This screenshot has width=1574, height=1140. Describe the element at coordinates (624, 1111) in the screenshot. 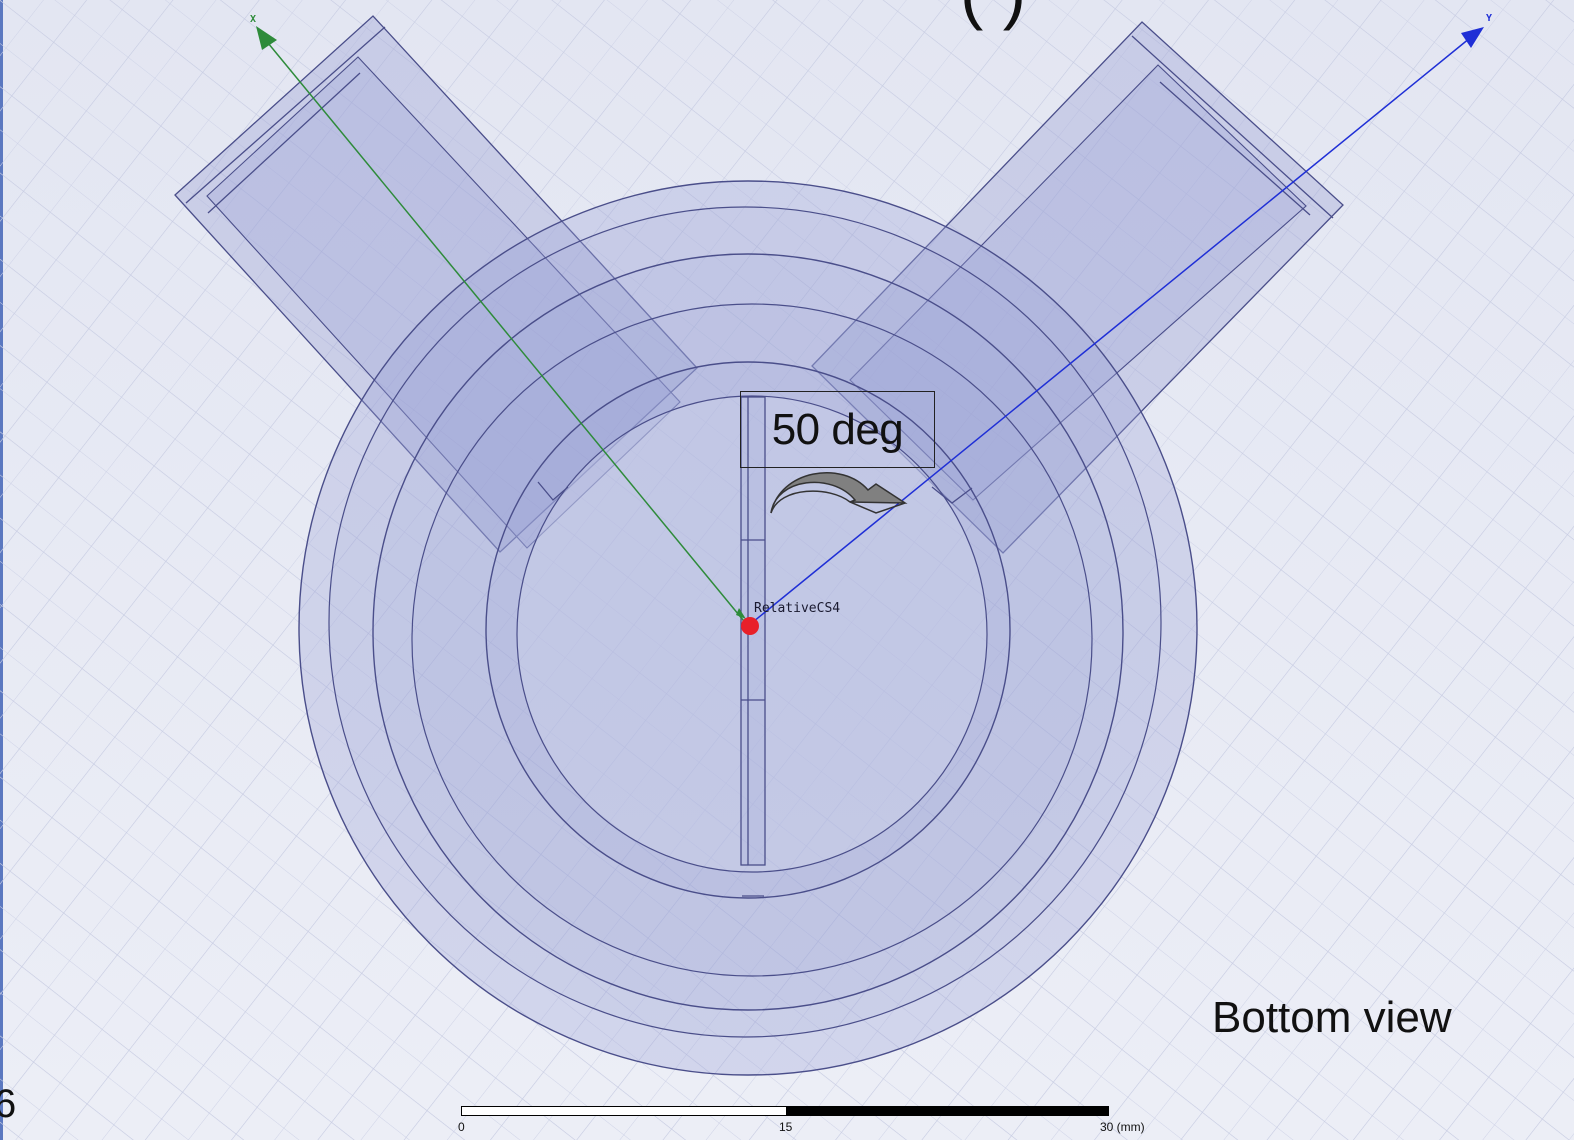

I see `scale-ruler-white-segment` at that location.